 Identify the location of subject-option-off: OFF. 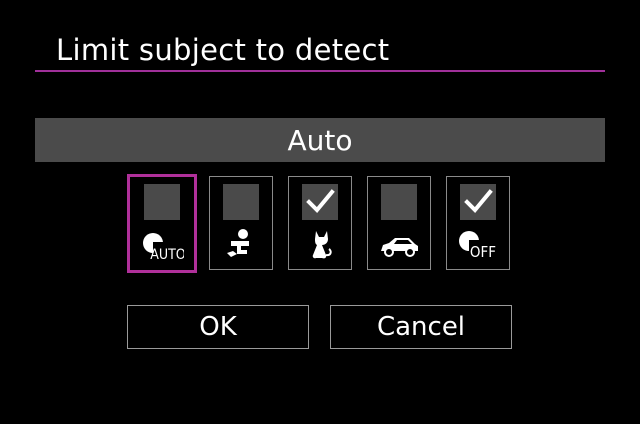
(478, 223).